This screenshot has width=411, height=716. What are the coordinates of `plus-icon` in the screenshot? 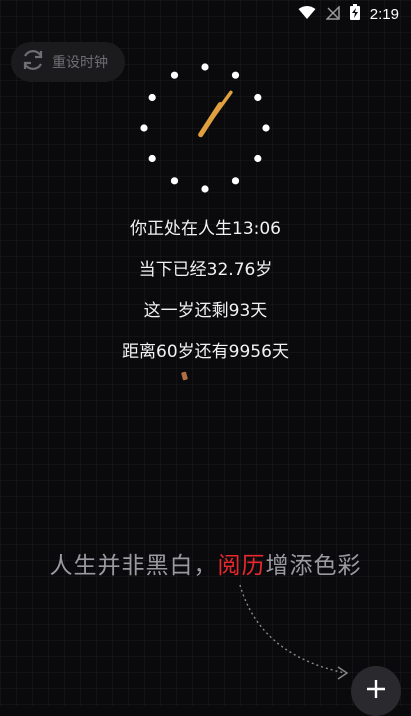 It's located at (376, 691).